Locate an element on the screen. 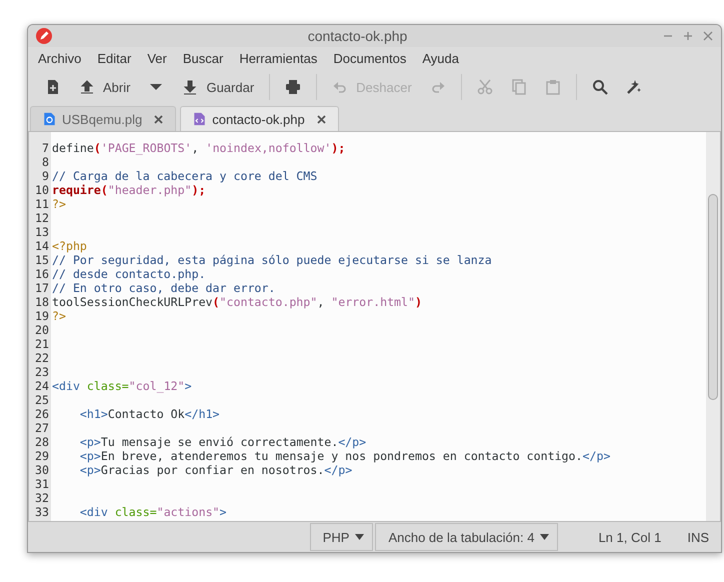 The width and height of the screenshot is (724, 582). line-number: 33 is located at coordinates (41, 512).